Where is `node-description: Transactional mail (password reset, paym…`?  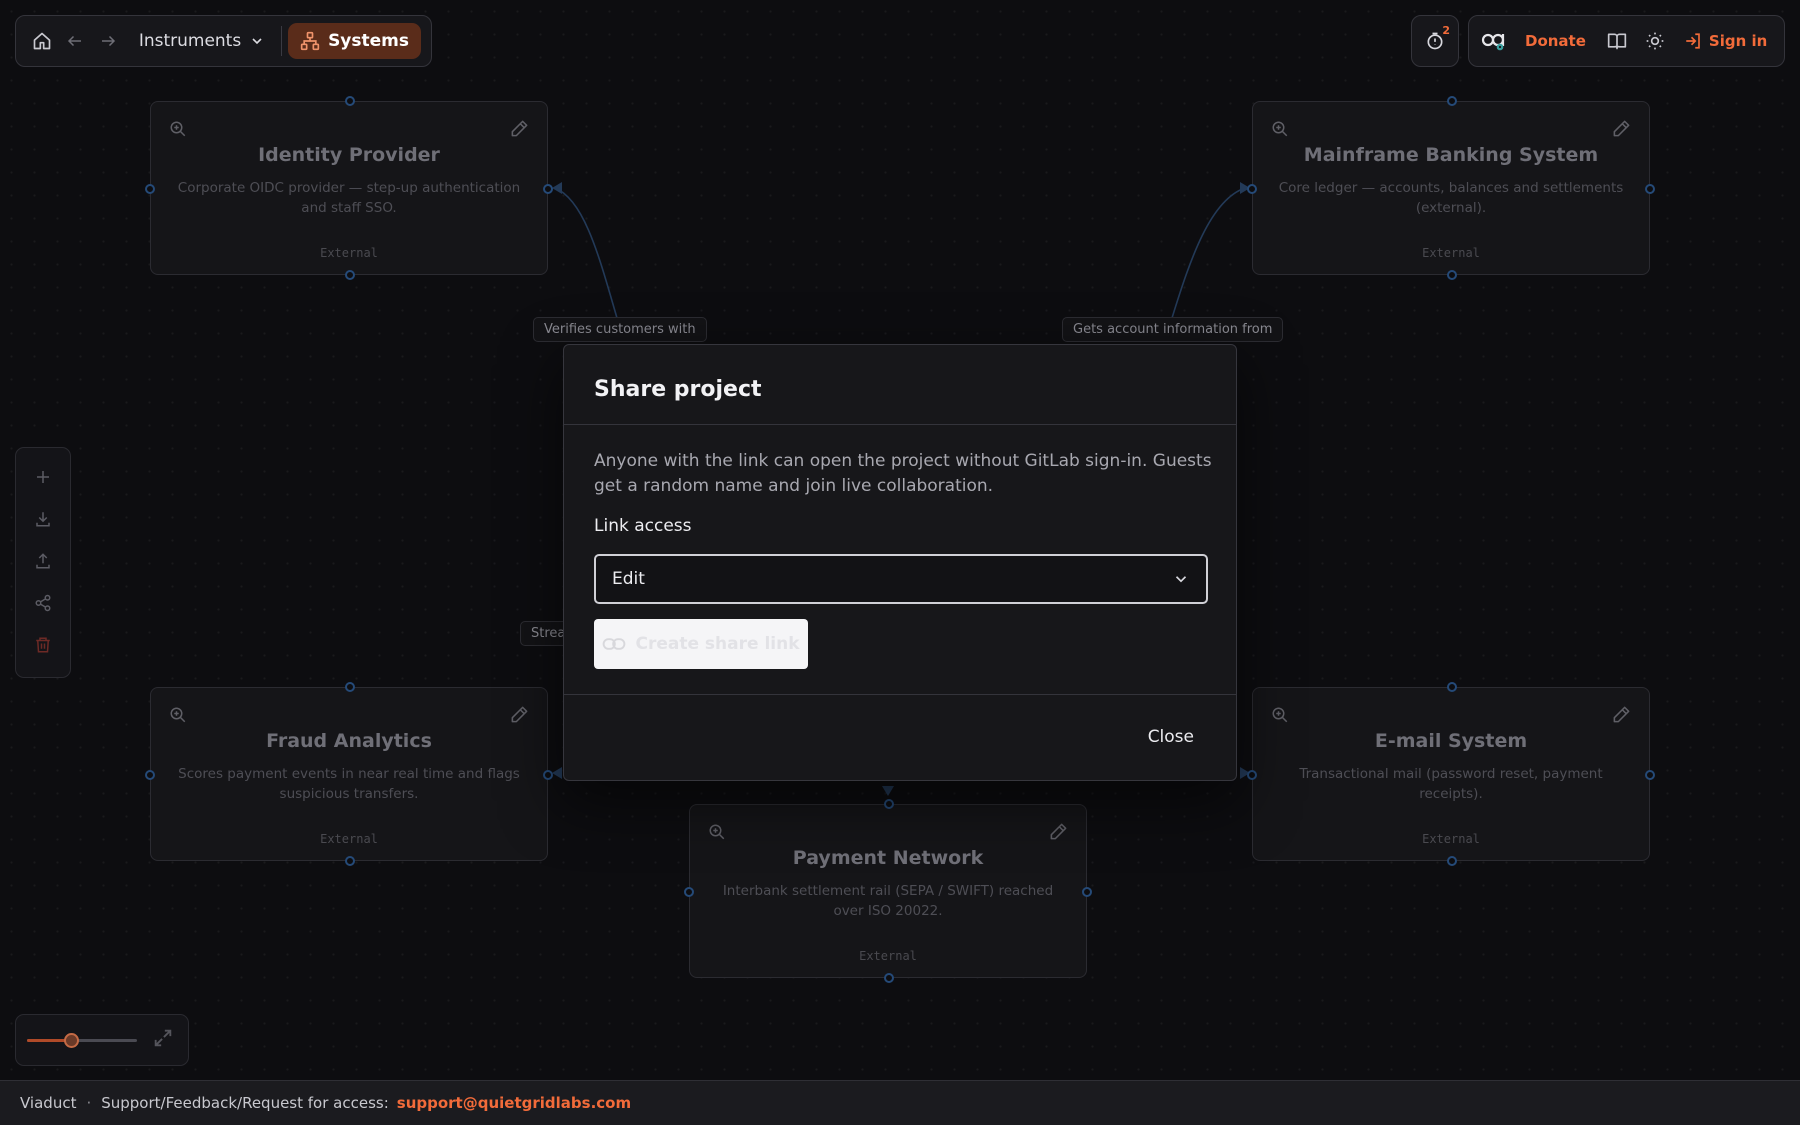 node-description: Transactional mail (password reset, paym… is located at coordinates (1451, 784).